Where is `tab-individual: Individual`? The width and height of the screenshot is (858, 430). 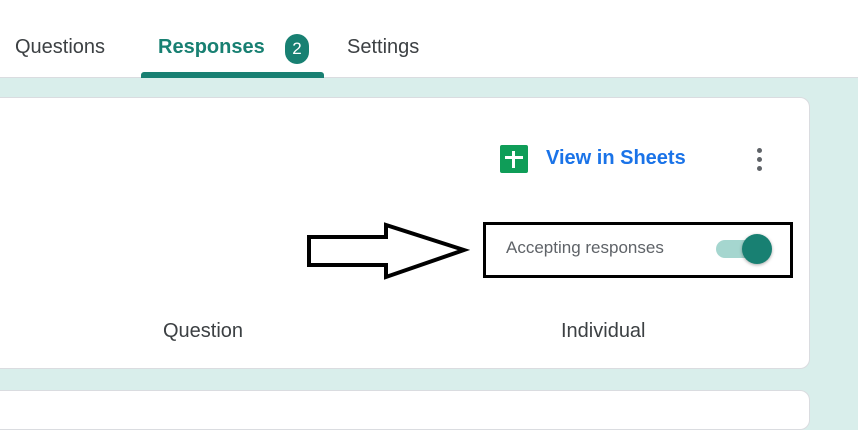 tab-individual: Individual is located at coordinates (603, 331).